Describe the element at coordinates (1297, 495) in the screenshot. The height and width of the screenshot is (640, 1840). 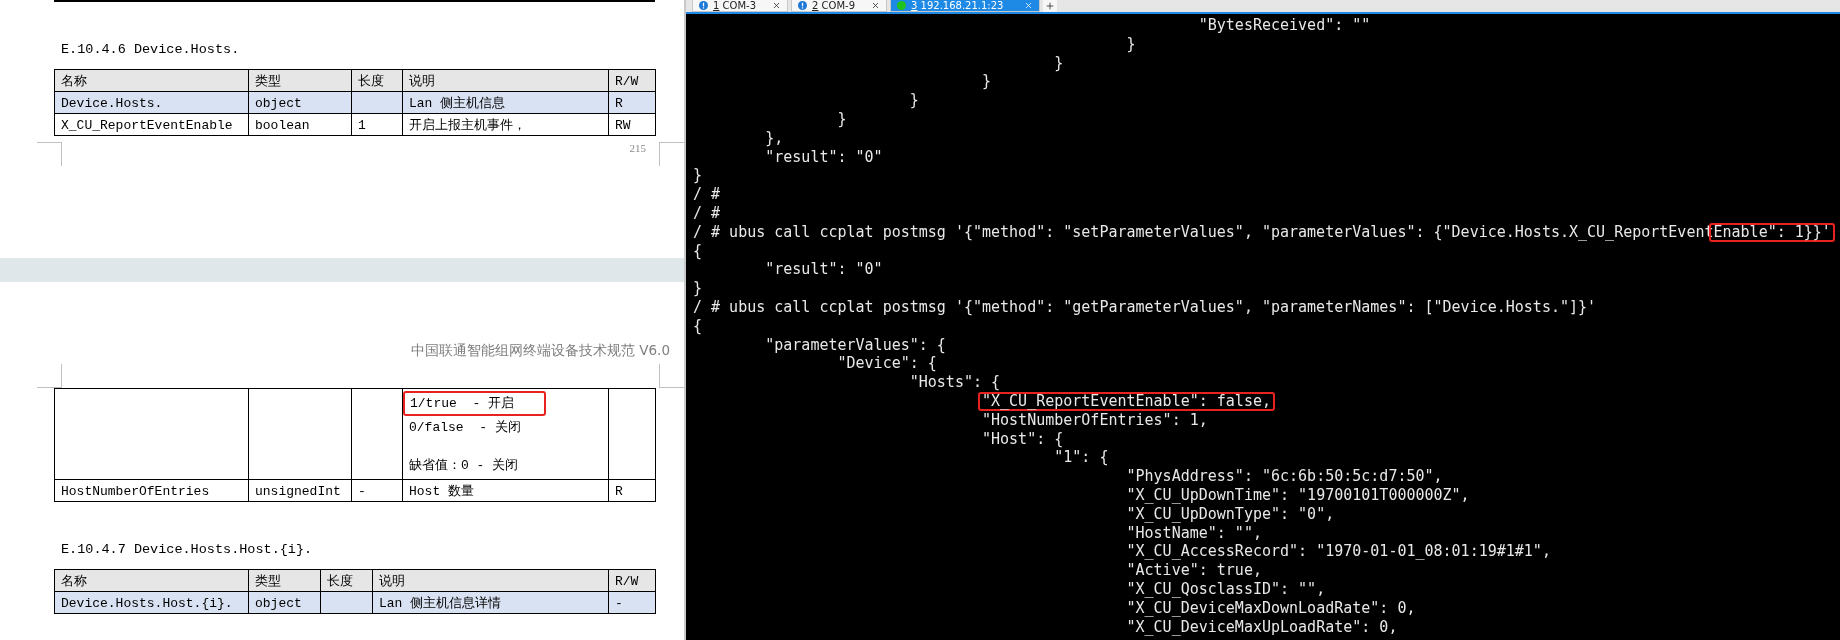
I see `terminal-line: "X_CU_UpDownTime": "19700101T000000Z",` at that location.